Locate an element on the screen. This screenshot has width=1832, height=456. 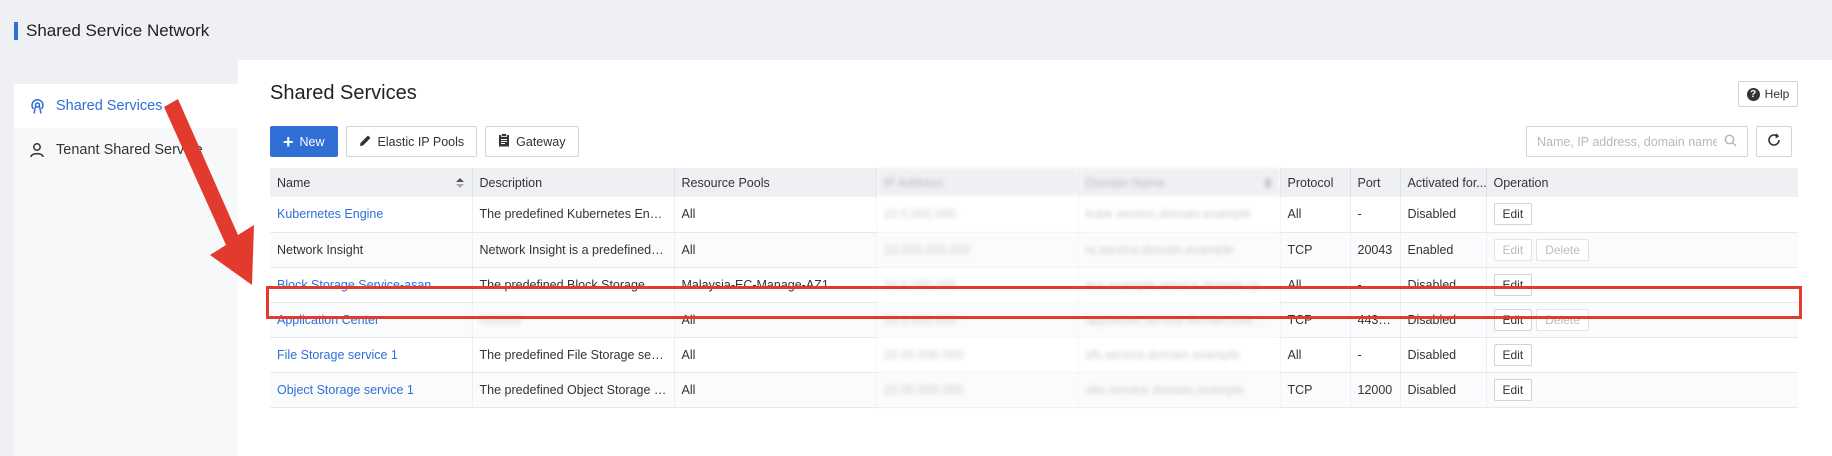
refresh-button is located at coordinates (1774, 141).